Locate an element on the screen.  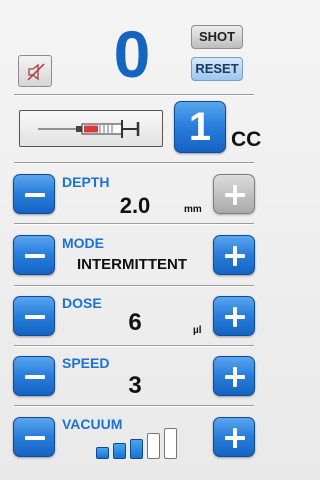
vacuum-level-meter is located at coordinates (138, 443).